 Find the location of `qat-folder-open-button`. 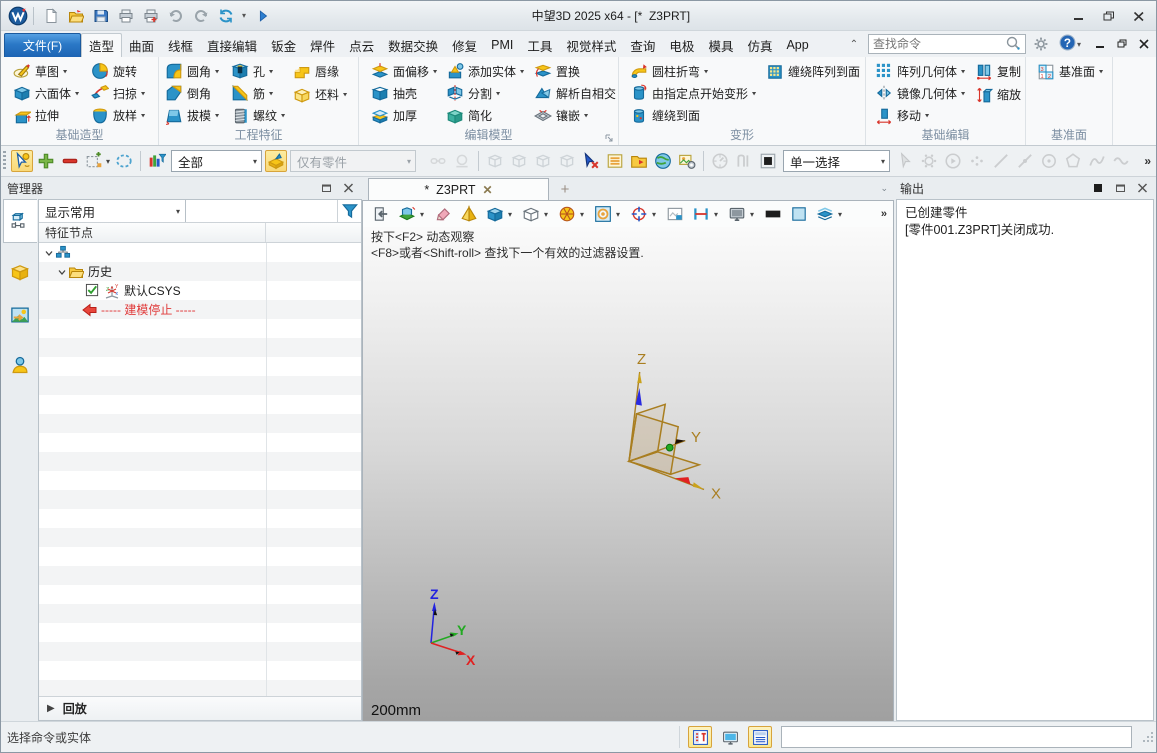

qat-folder-open-button is located at coordinates (75, 16).